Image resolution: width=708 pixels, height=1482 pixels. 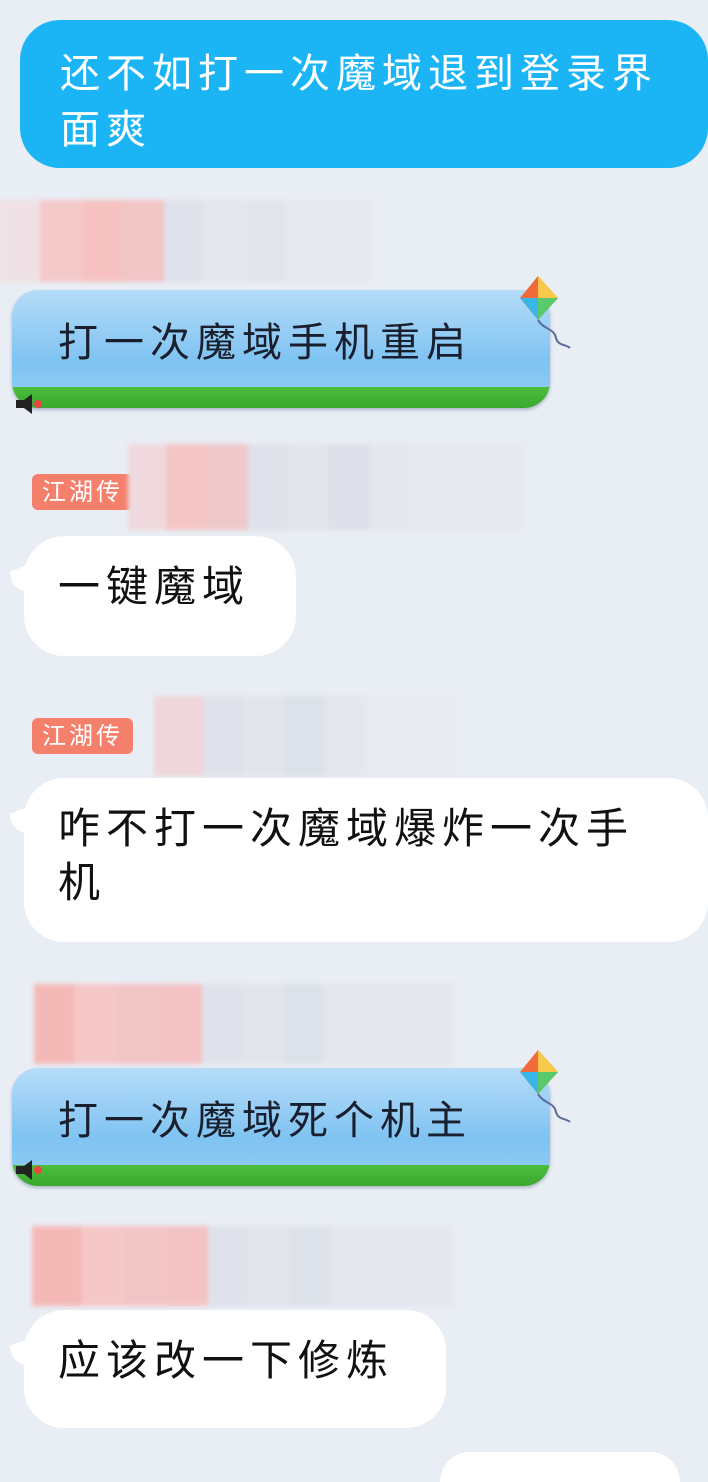 I want to click on message-text: 打一次魔域手机重启, so click(x=265, y=343).